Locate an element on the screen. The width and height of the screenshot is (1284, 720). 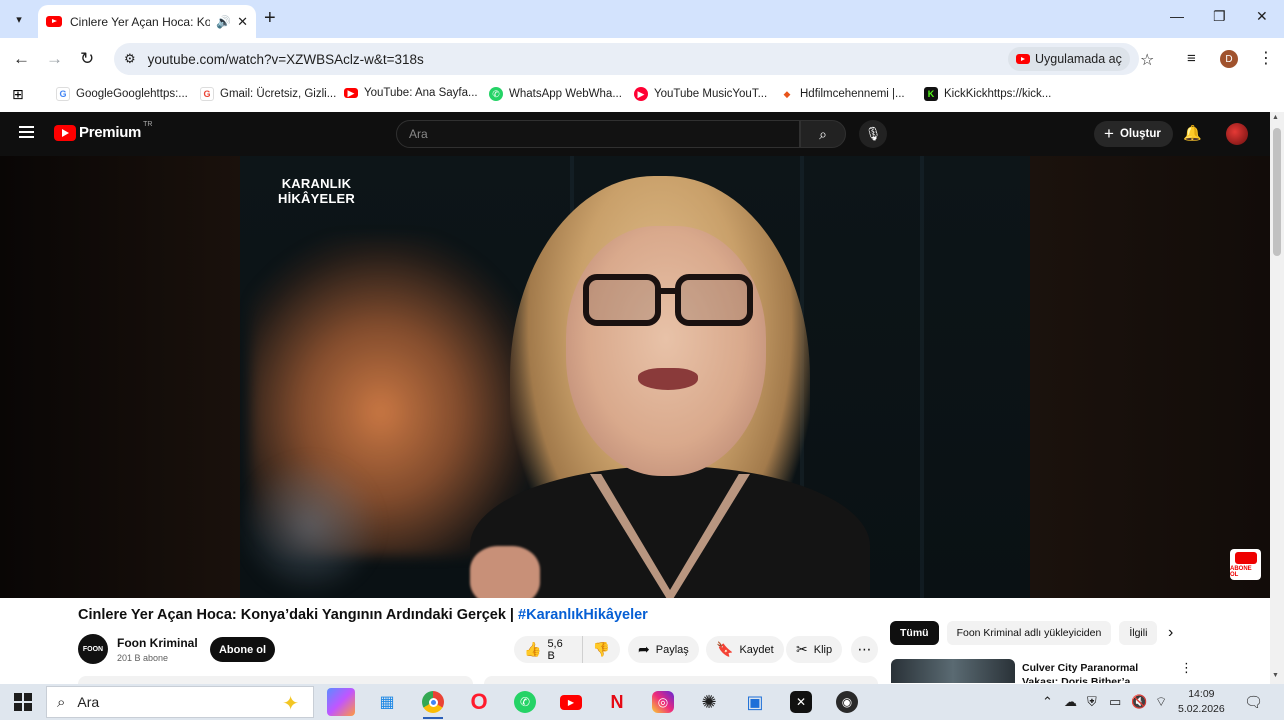
like-dislike-group: 👍 5,6 B 👎 is located at coordinates (567, 649).